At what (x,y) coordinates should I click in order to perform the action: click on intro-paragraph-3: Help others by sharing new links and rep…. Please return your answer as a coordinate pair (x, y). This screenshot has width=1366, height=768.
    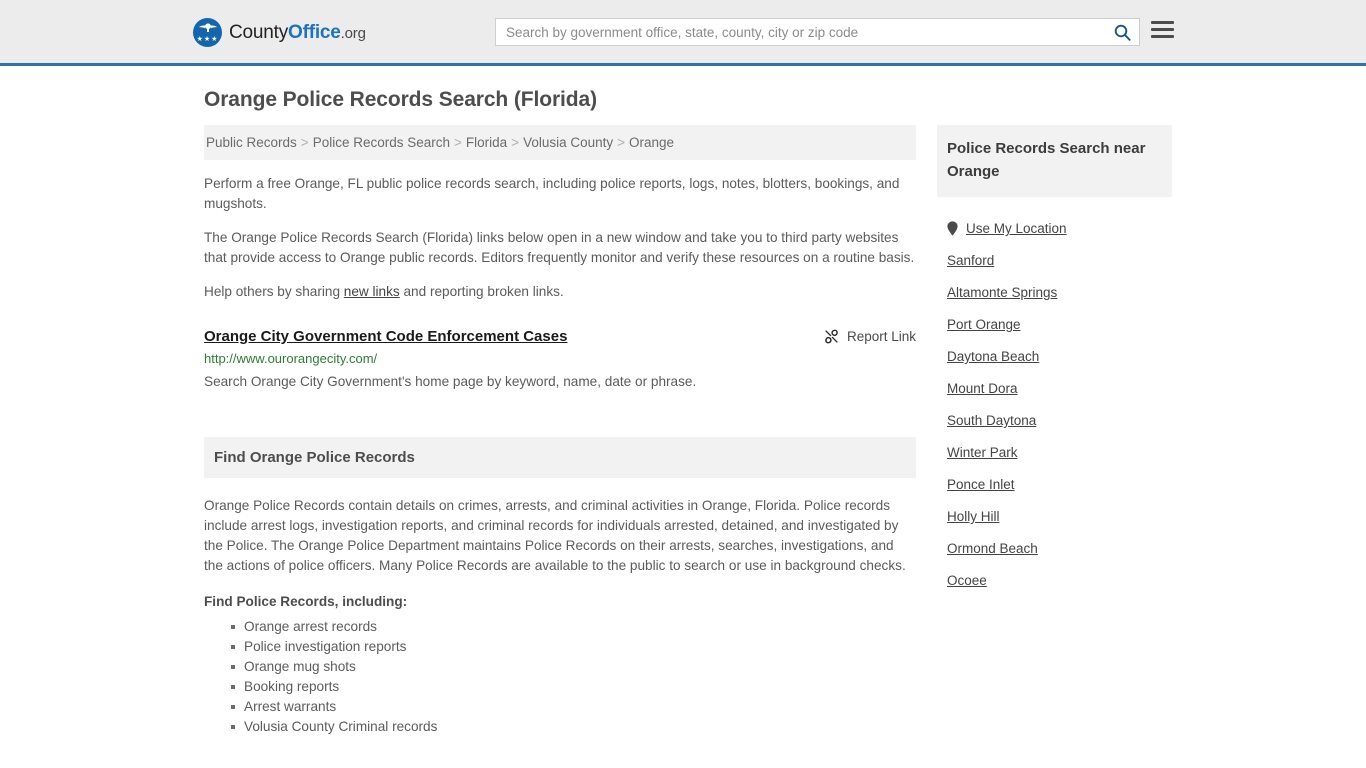
    Looking at the image, I should click on (560, 292).